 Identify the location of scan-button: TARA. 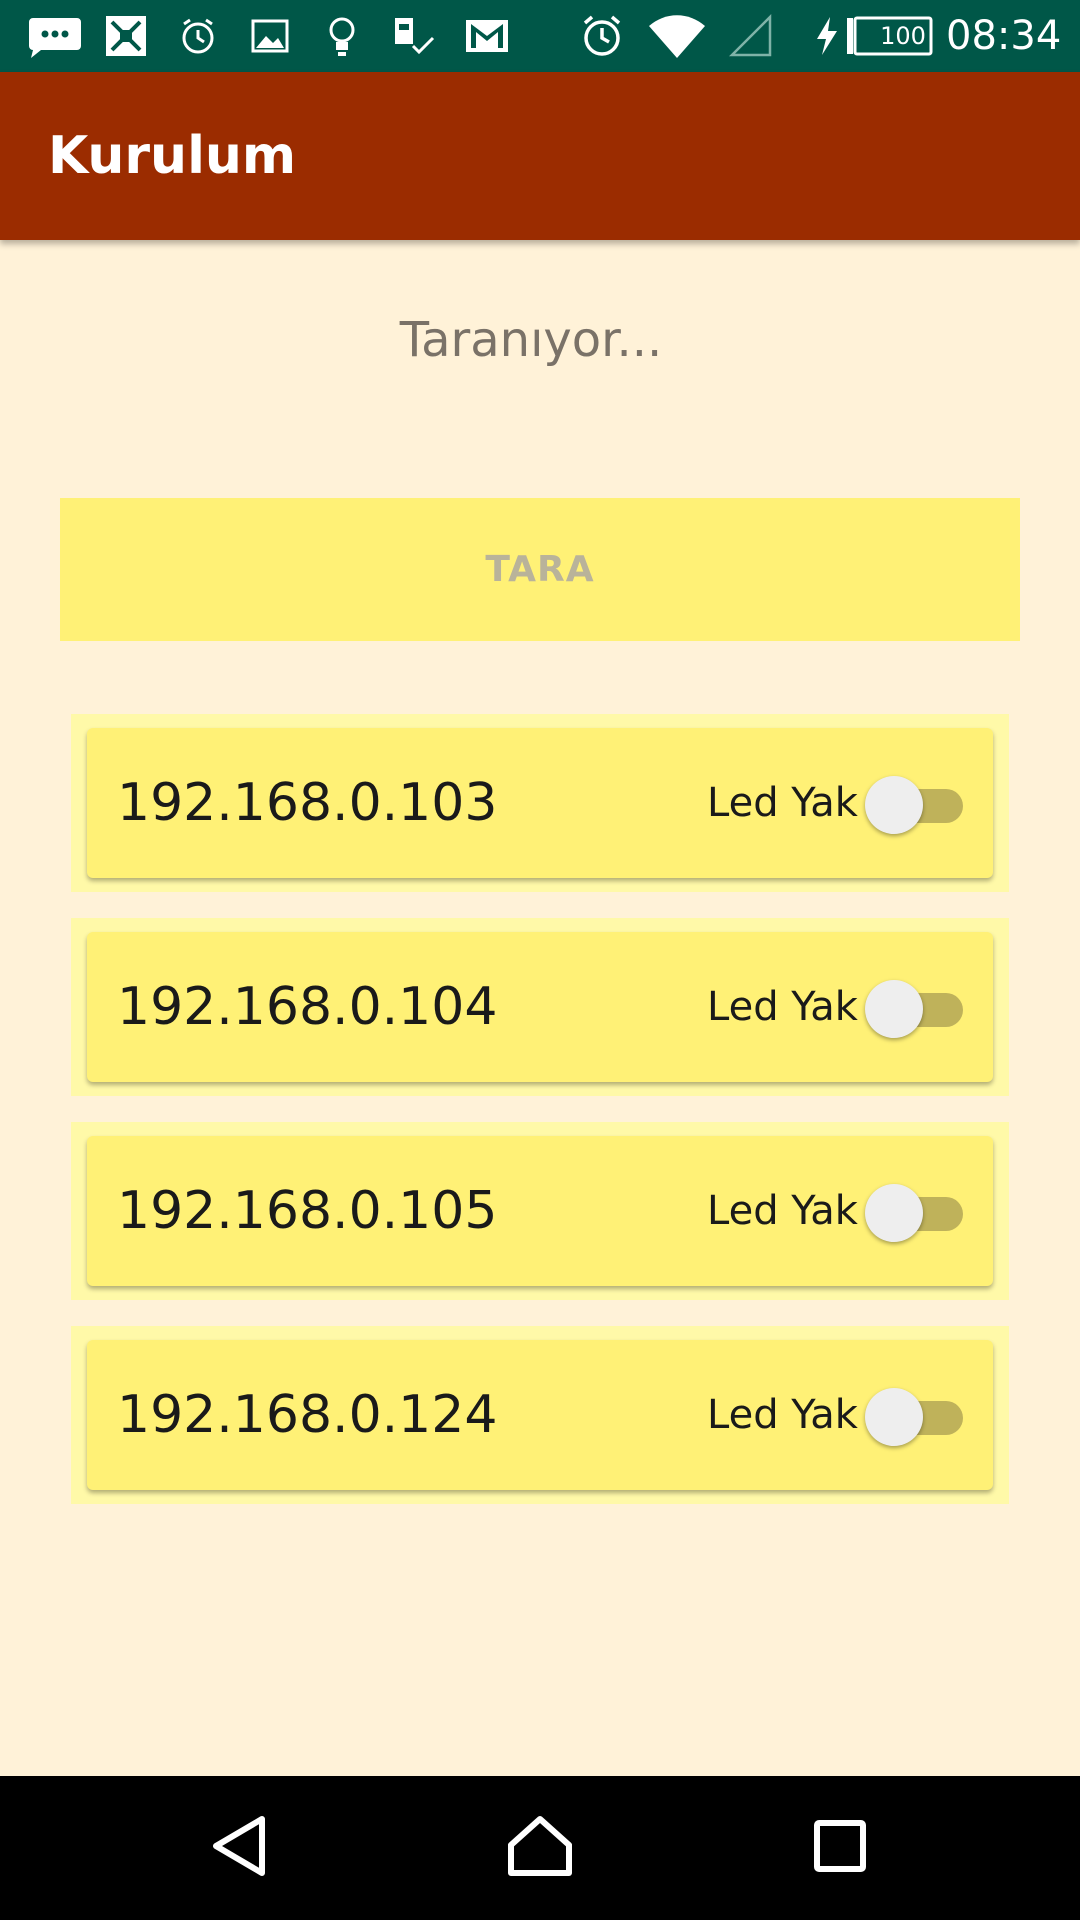
(540, 569).